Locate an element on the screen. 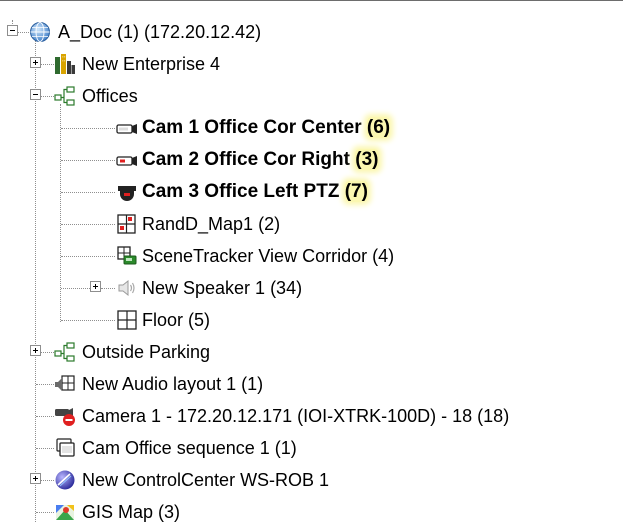 This screenshot has width=623, height=528. tree-node-label: Cam Office sequence 1 (1) is located at coordinates (189, 448).